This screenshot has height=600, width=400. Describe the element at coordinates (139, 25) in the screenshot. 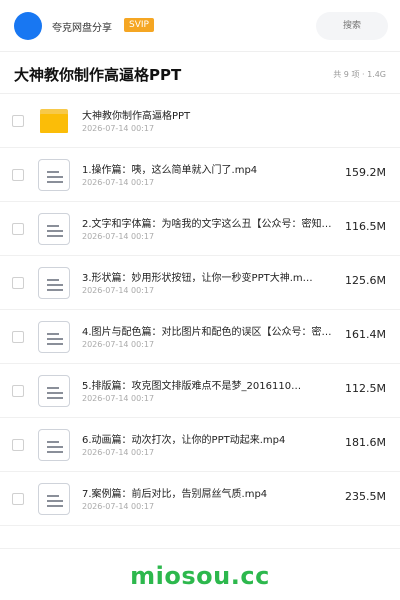

I see `svip-badge: SVIP` at that location.